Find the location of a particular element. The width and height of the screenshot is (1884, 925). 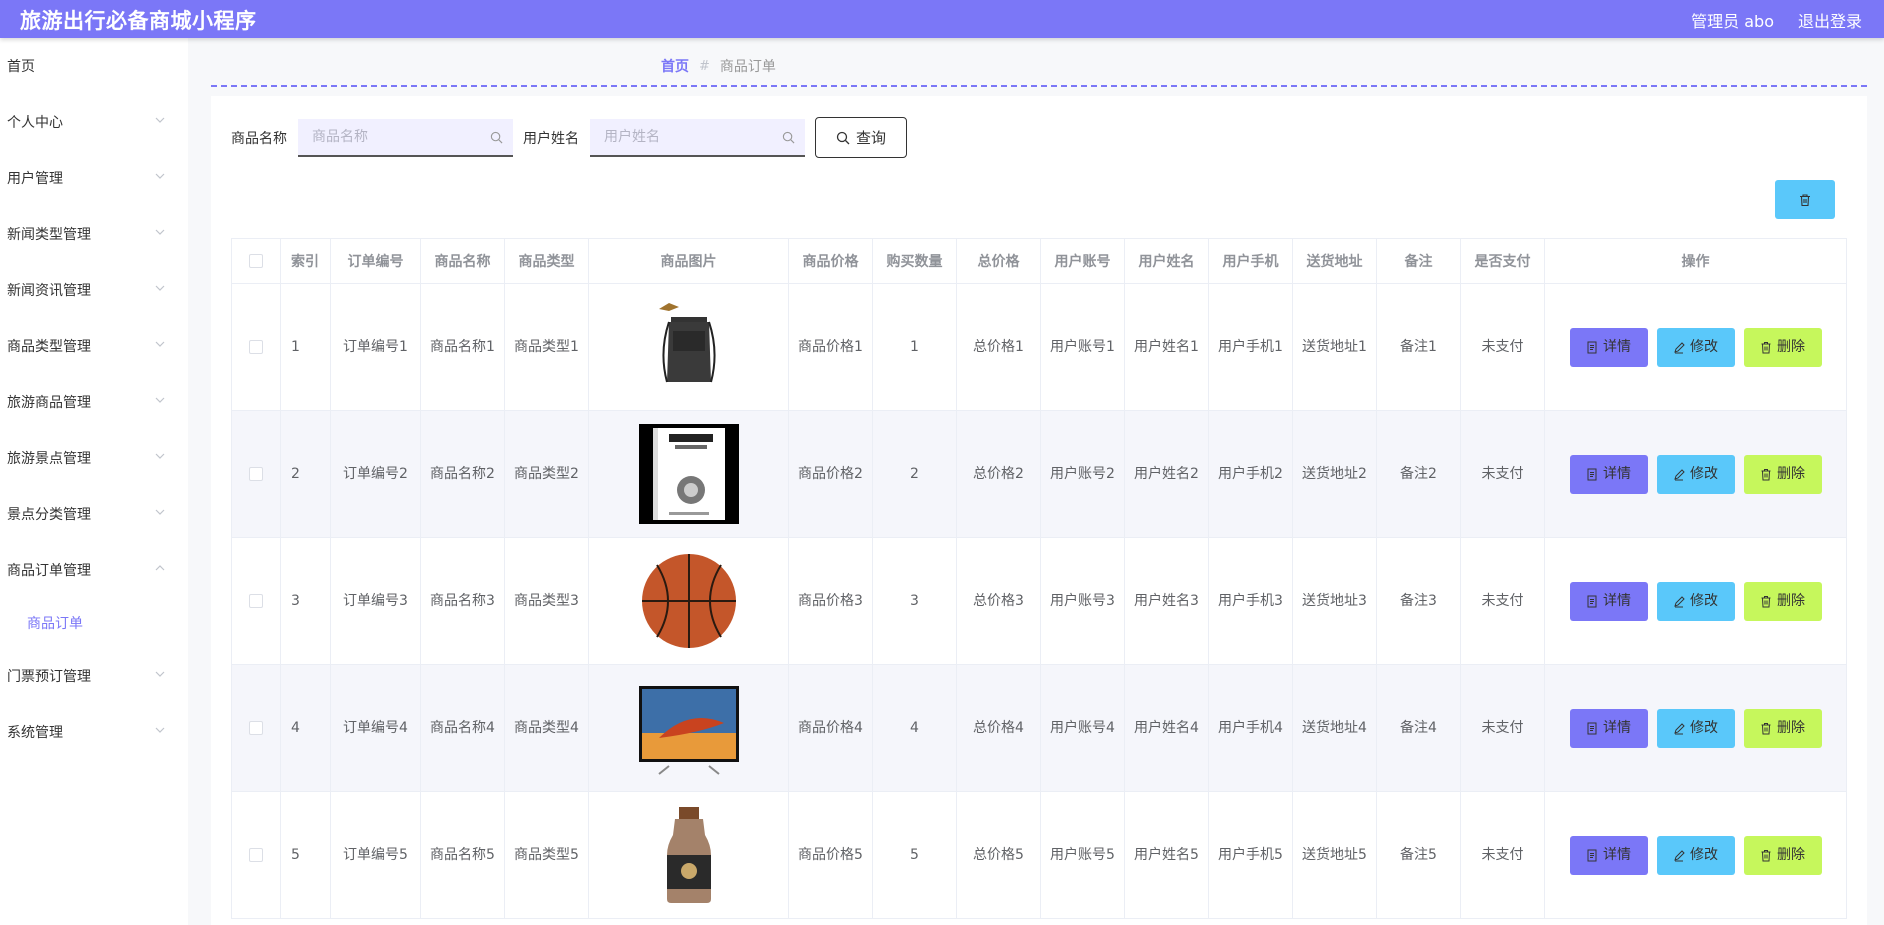

sidebar-item-home: 首页 is located at coordinates (94, 66).